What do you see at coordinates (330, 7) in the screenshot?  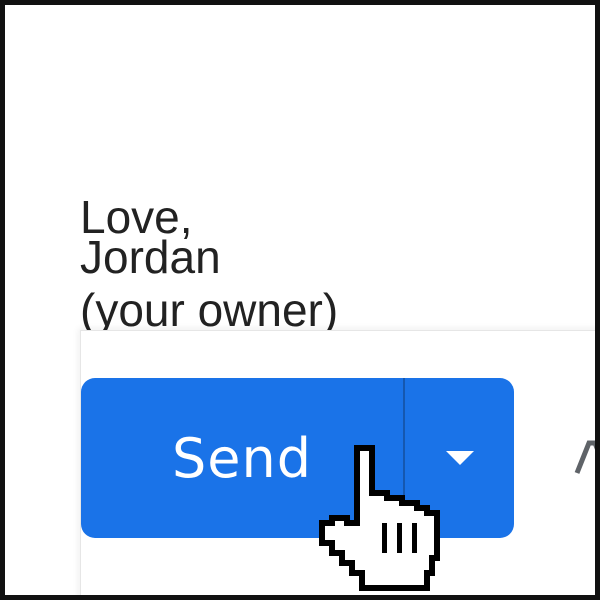 I see `previous-line-cut` at bounding box center [330, 7].